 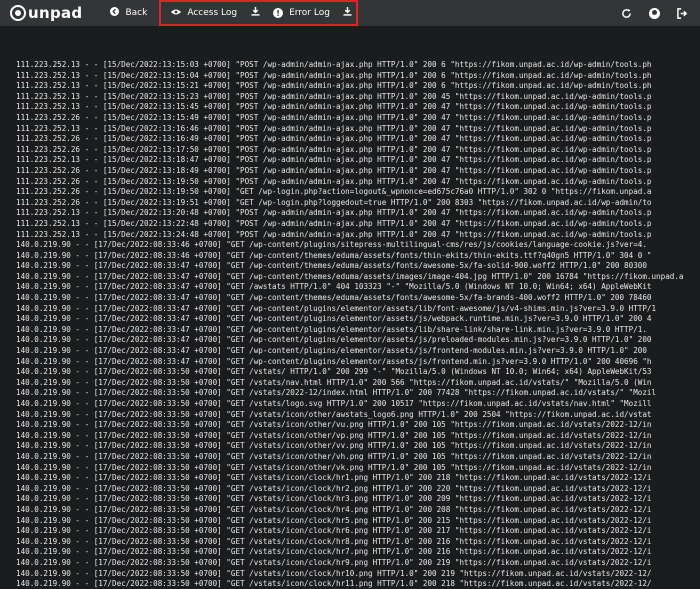 I want to click on eye-icon, so click(x=176, y=13).